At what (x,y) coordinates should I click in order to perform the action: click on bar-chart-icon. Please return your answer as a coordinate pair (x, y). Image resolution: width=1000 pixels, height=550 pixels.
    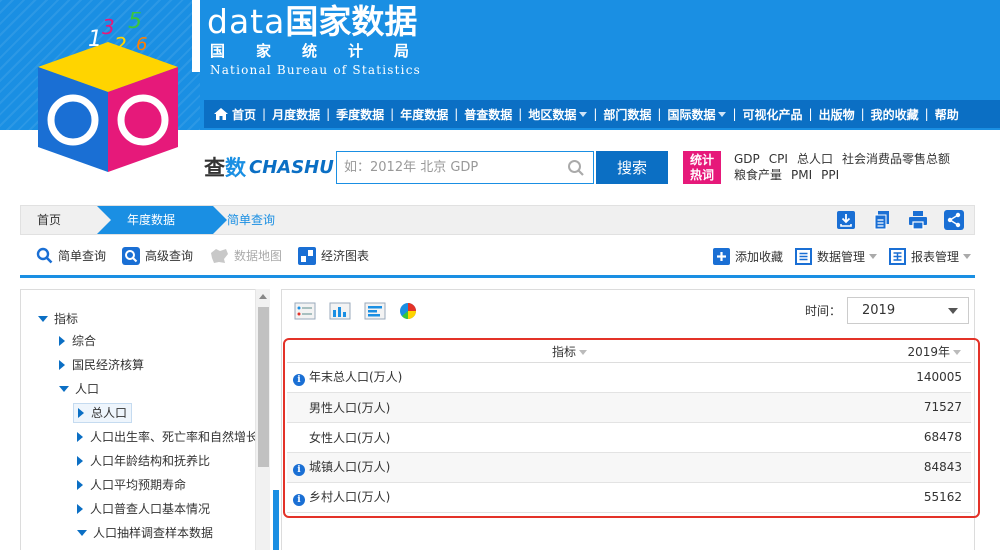
    Looking at the image, I should click on (340, 311).